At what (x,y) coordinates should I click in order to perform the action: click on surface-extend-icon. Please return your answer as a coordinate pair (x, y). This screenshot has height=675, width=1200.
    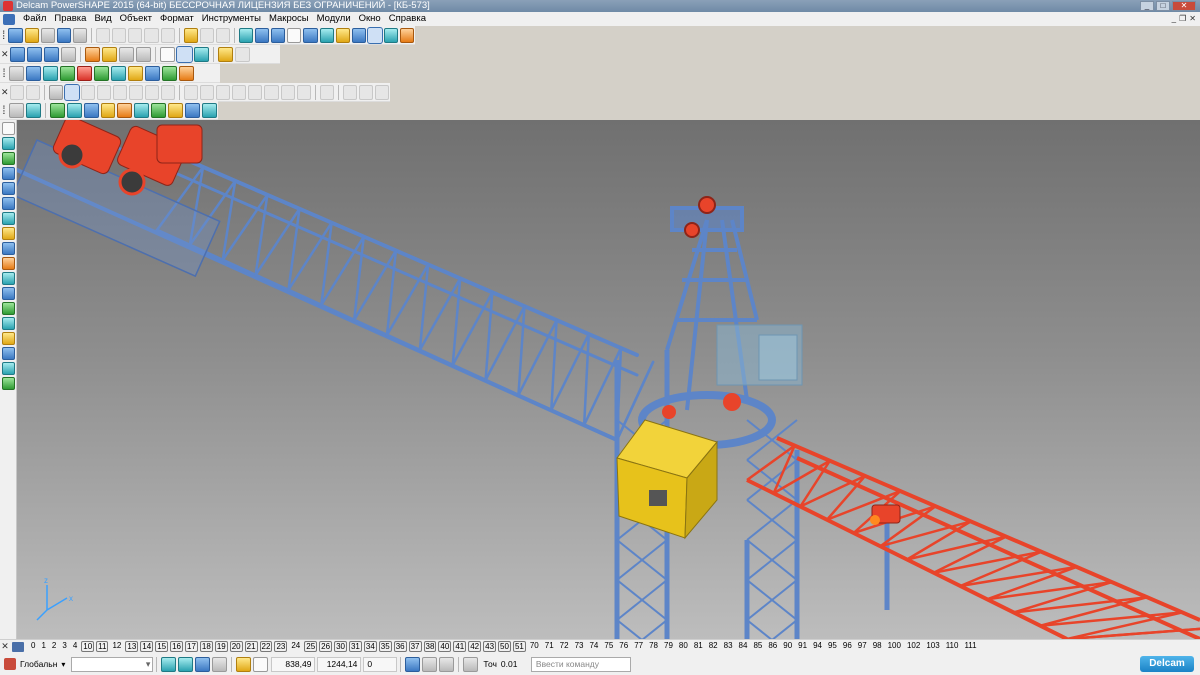
    Looking at the image, I should click on (287, 92).